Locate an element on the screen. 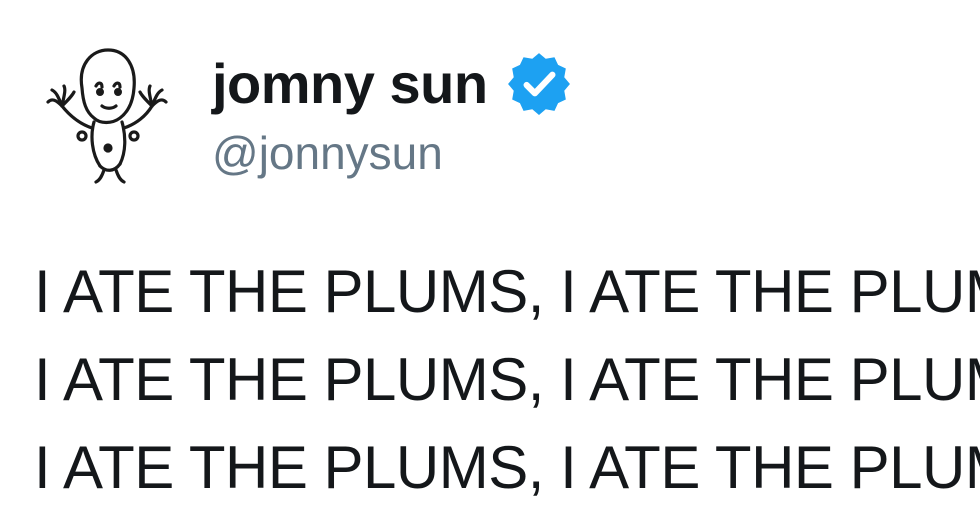 The width and height of the screenshot is (980, 509). author-name-row: jomny sun is located at coordinates (392, 84).